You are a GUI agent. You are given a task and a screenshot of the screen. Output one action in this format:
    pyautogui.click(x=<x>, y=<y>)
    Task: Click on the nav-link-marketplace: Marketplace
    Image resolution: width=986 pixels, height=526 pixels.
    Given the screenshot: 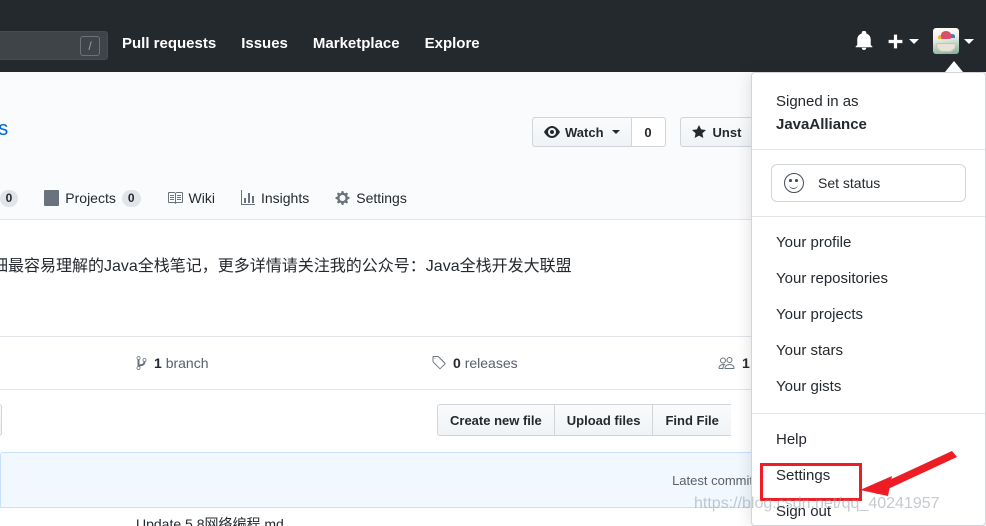 What is the action you would take?
    pyautogui.click(x=356, y=44)
    